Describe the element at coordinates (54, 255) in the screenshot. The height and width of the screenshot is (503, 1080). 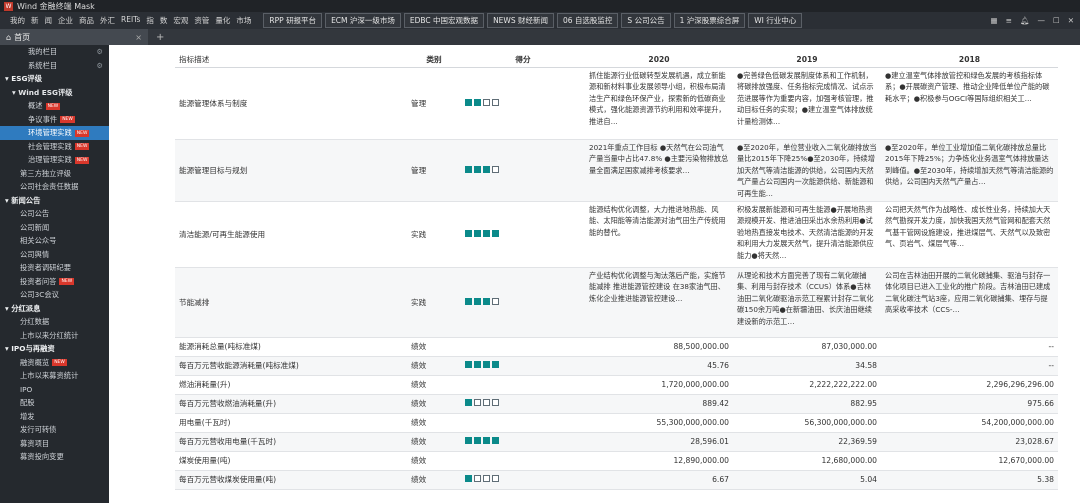
I see `sidebar-item: 公司舆情` at that location.